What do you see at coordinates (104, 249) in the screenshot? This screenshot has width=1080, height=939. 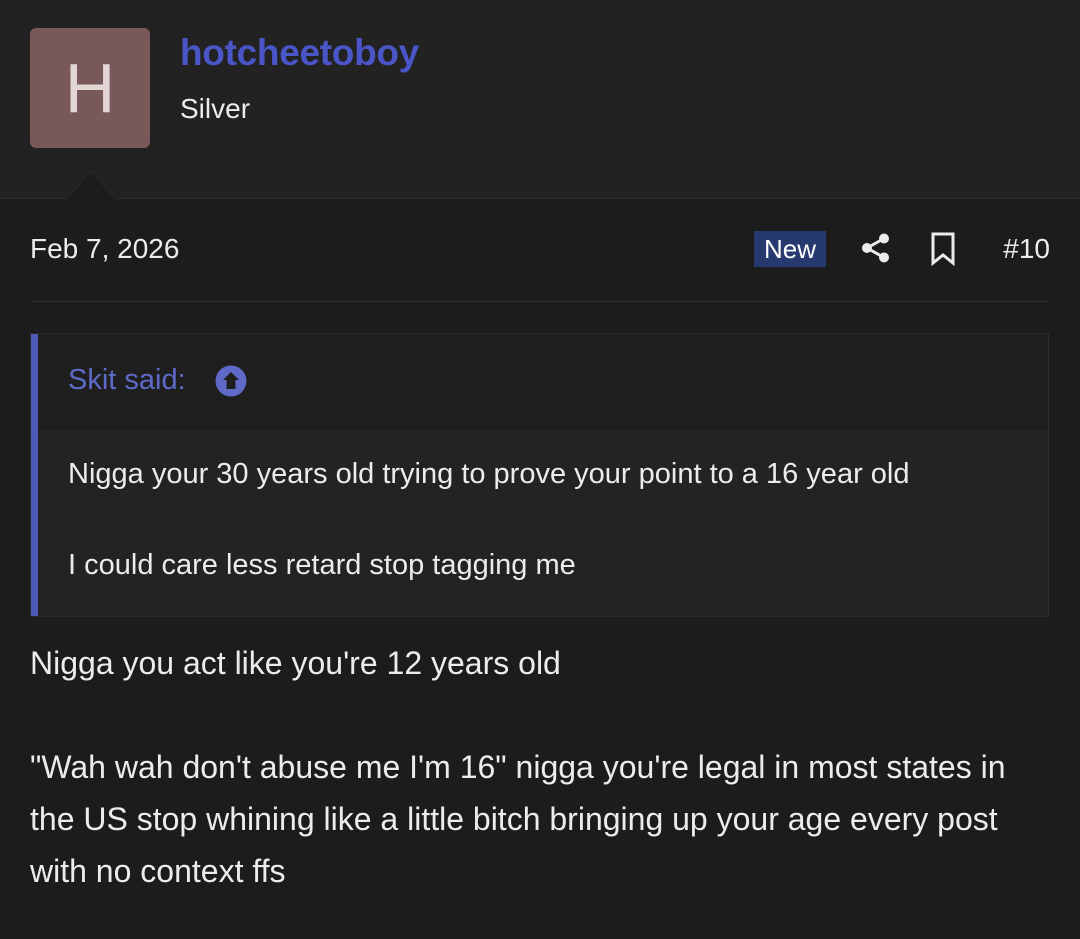 I see `post-date: Feb 7, 2026` at bounding box center [104, 249].